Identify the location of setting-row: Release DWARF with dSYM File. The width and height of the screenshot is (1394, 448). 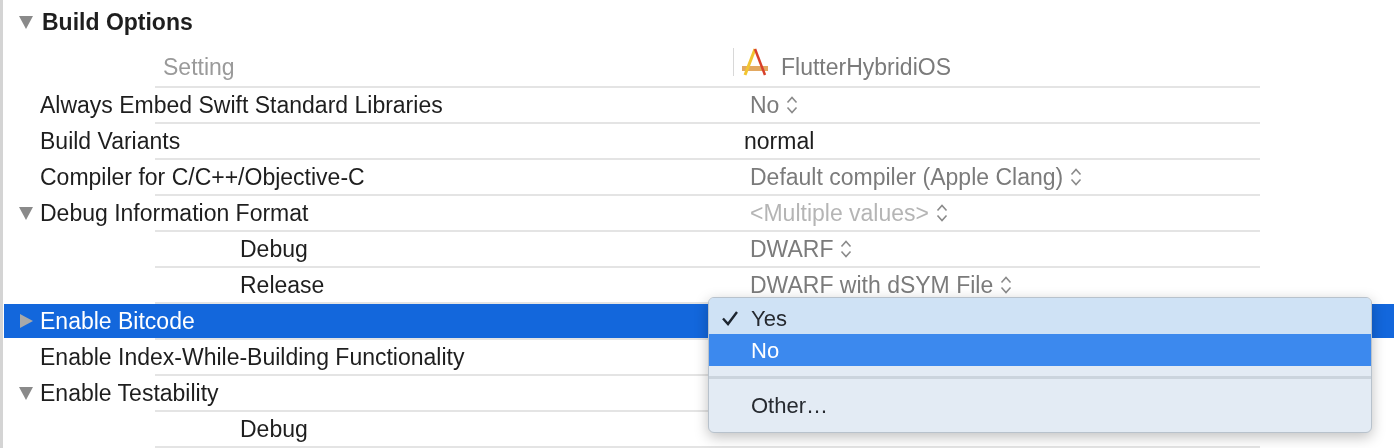
(699, 285).